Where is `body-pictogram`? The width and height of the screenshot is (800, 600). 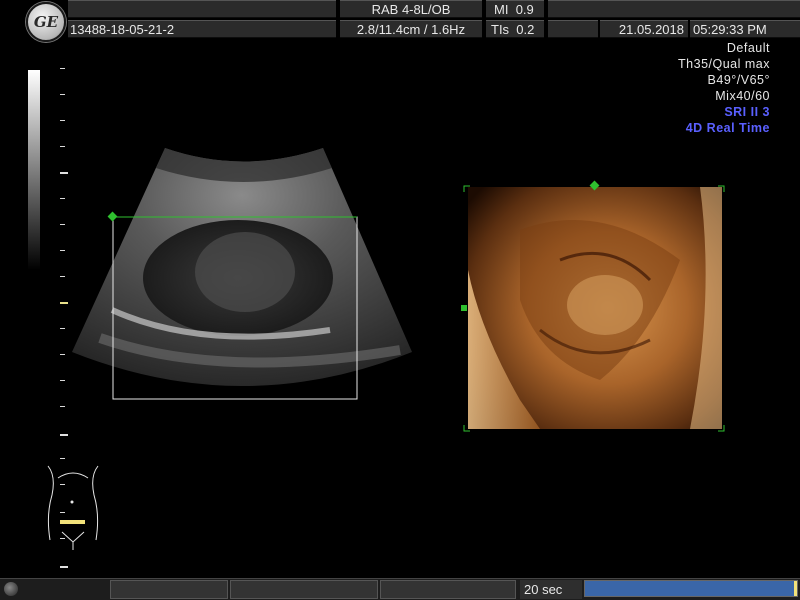
body-pictogram is located at coordinates (73, 507).